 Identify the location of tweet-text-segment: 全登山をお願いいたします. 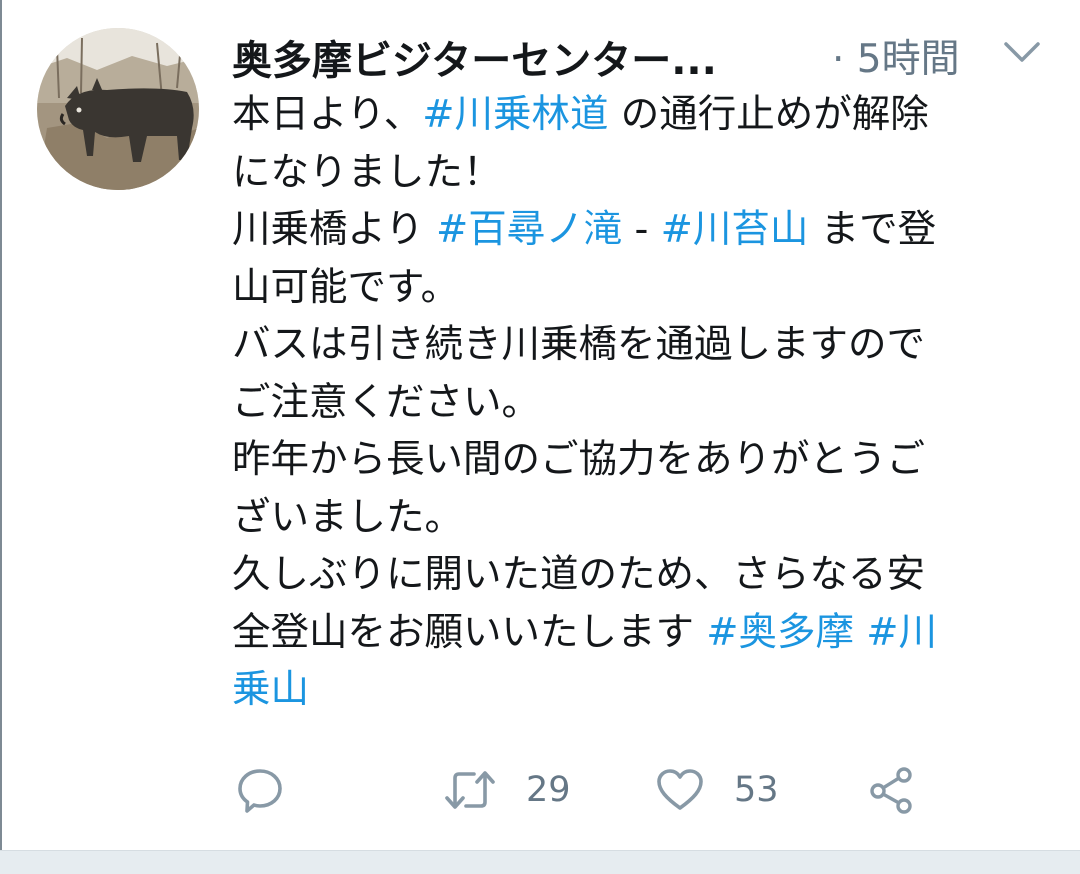
(469, 632).